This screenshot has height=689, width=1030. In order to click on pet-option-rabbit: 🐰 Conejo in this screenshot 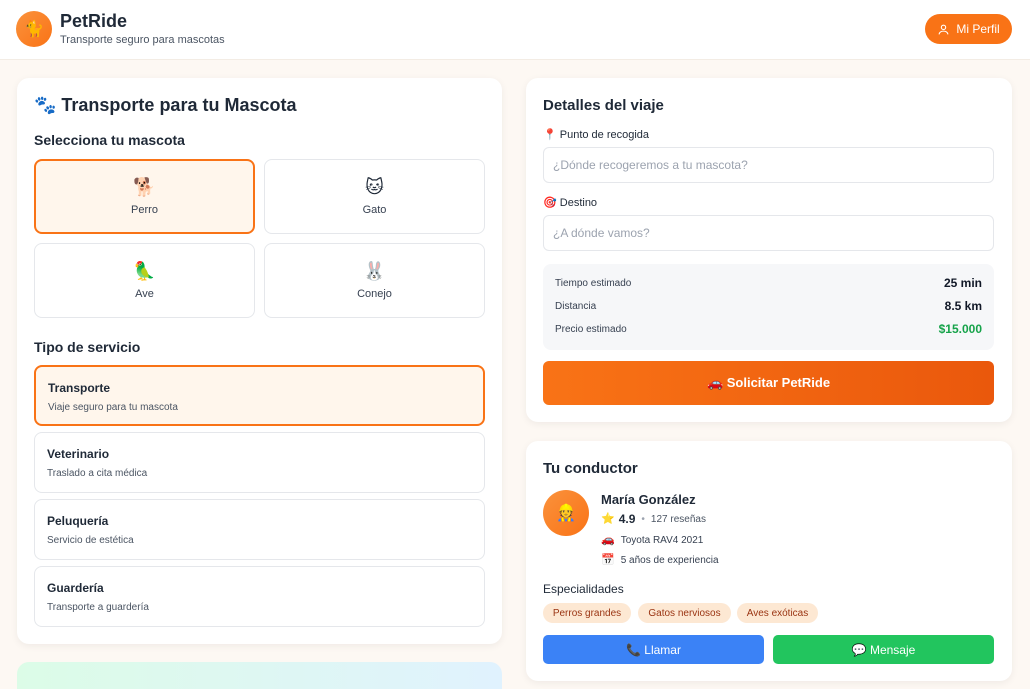, I will do `click(374, 280)`.